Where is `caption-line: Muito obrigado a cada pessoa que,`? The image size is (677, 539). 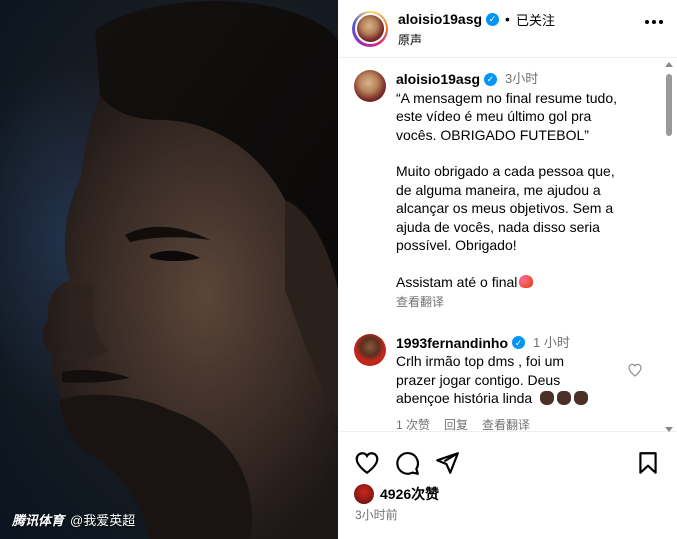 caption-line: Muito obrigado a cada pessoa que, is located at coordinates (505, 171).